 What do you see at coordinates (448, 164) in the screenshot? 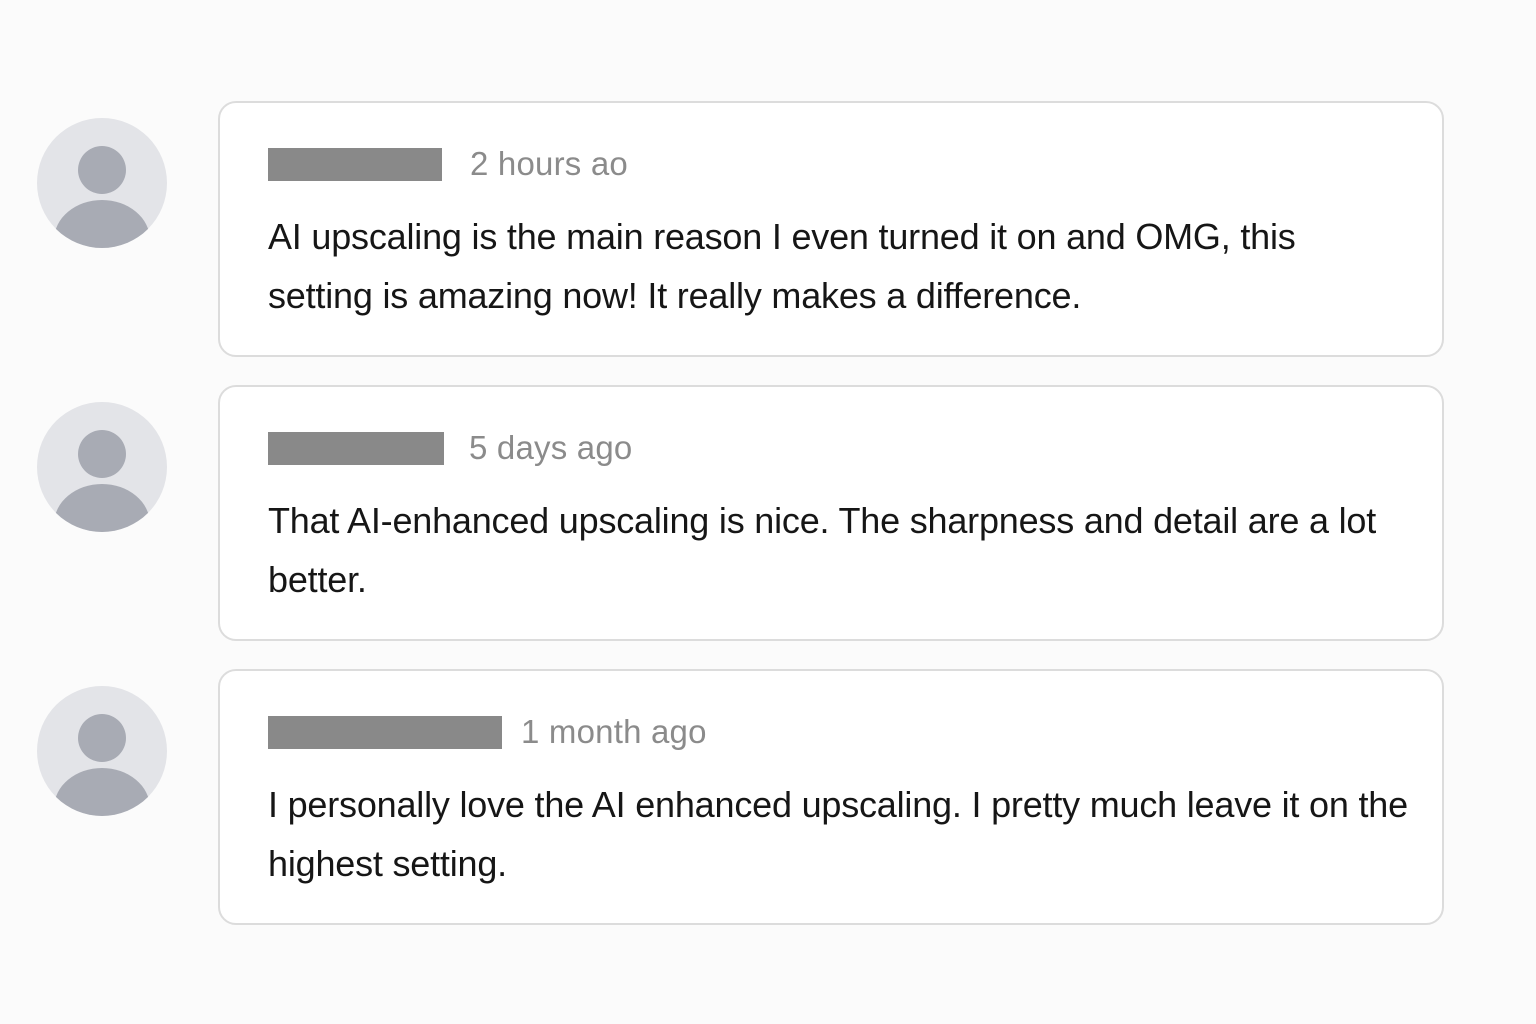
I see `comment-header: 2 hours ao` at bounding box center [448, 164].